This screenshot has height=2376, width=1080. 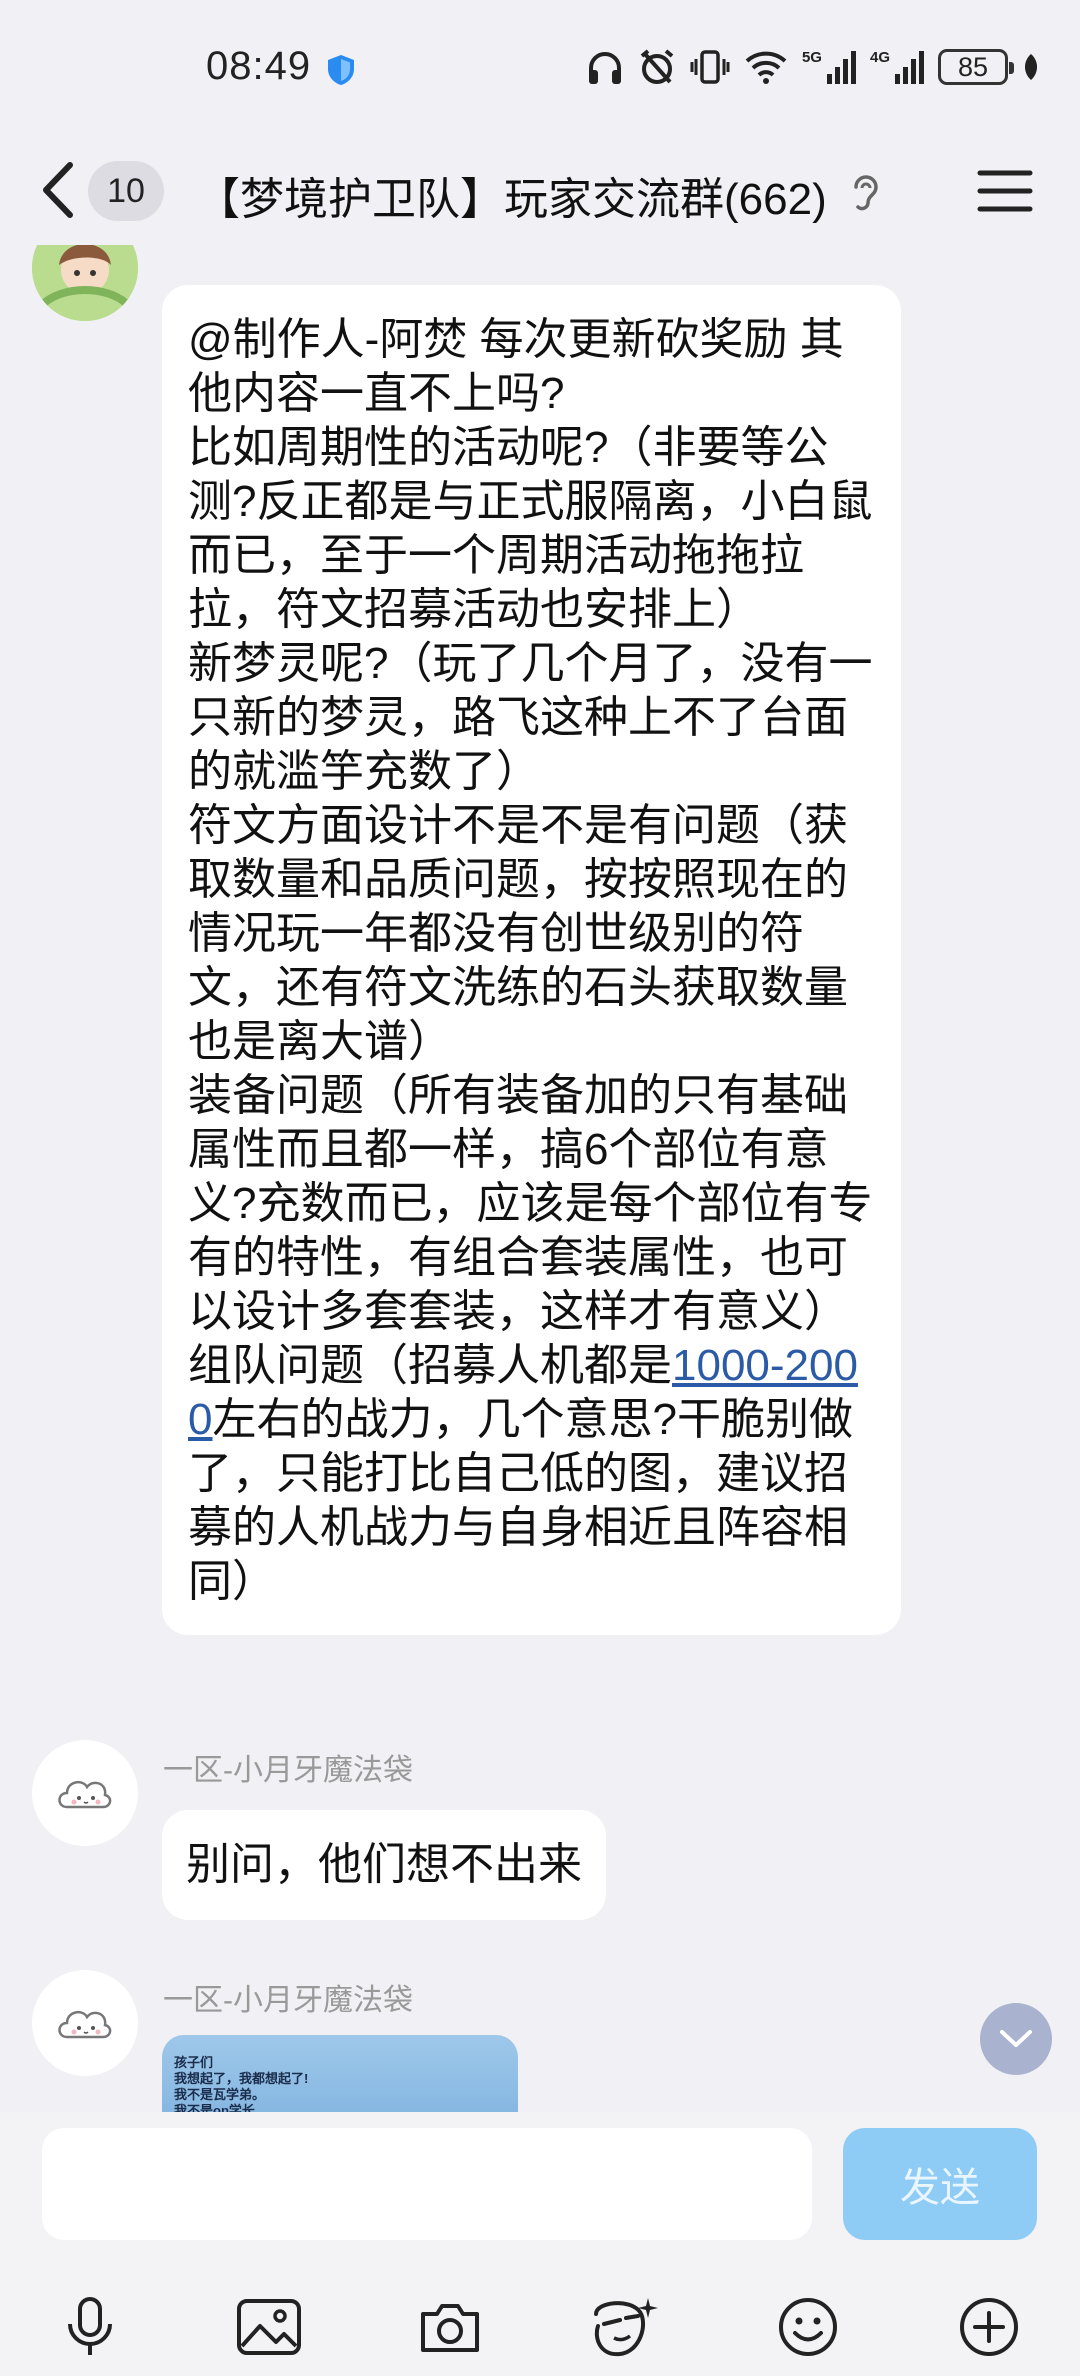 I want to click on camera-icon, so click(x=450, y=2328).